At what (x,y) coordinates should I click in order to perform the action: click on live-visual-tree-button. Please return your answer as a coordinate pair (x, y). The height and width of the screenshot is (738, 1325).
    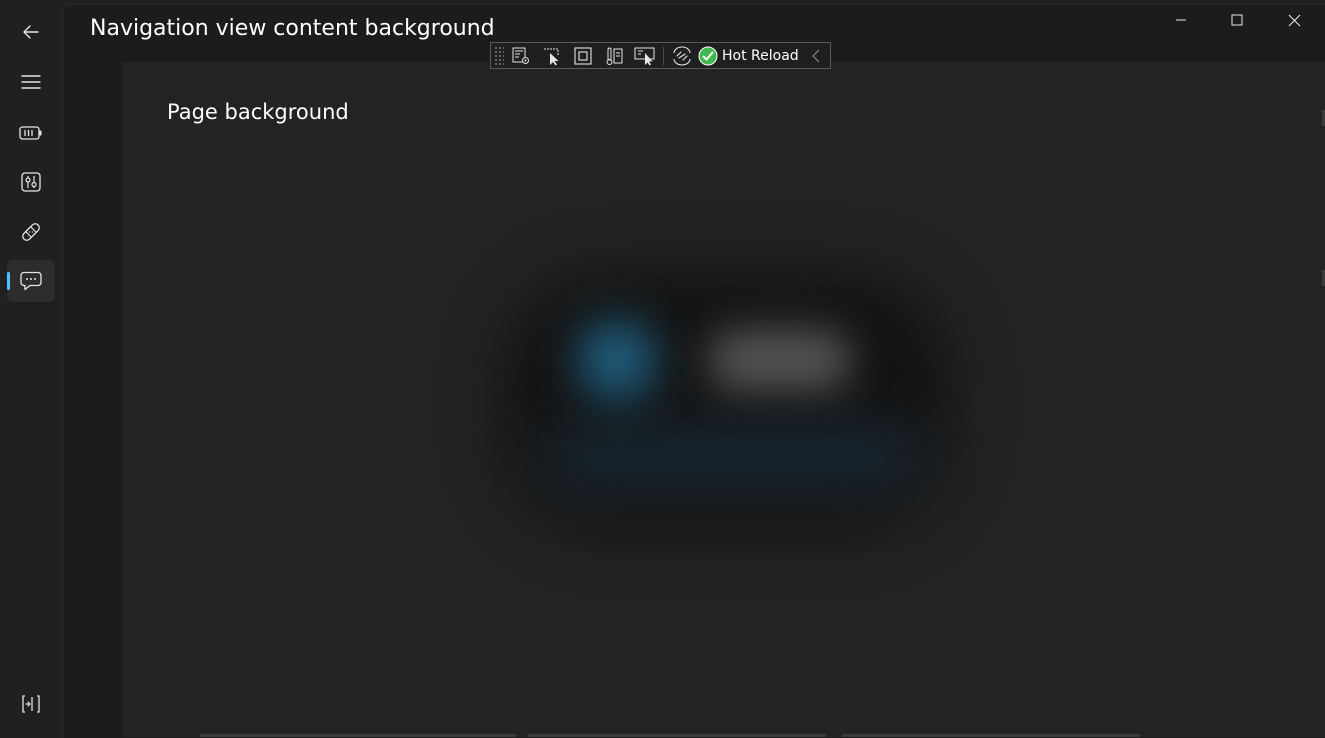
    Looking at the image, I should click on (521, 56).